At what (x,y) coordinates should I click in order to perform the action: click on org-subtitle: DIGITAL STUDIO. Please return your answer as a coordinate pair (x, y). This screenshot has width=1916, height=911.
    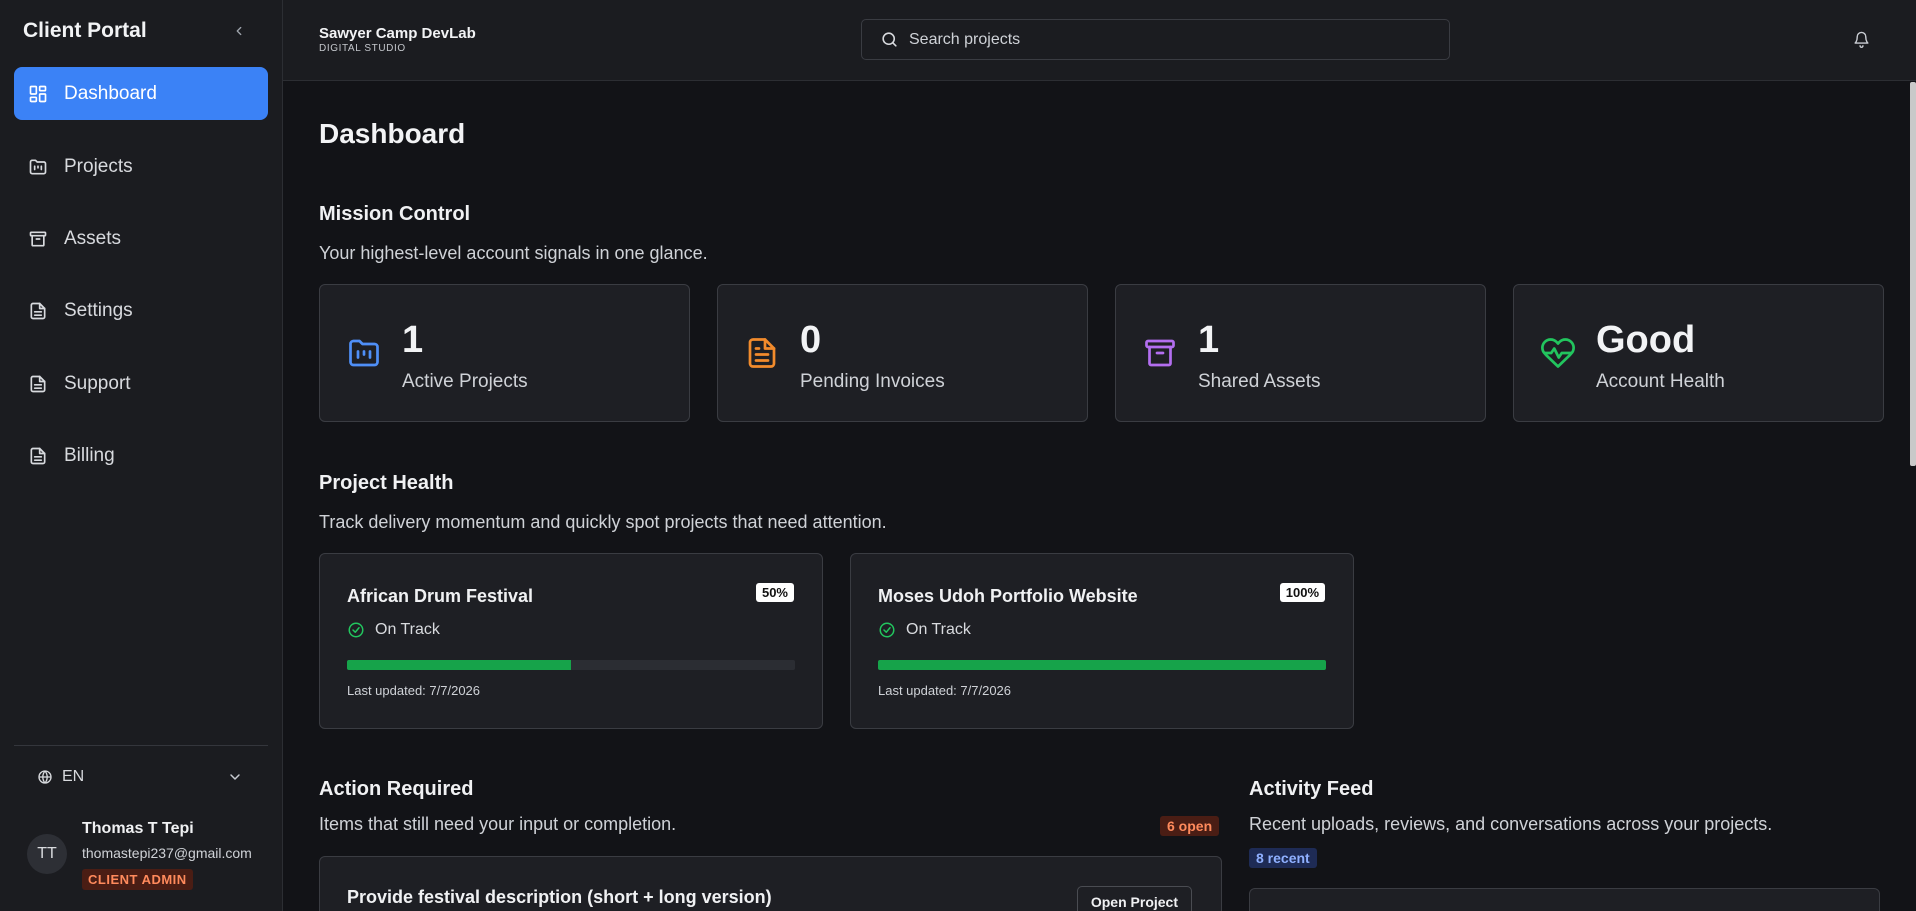
    Looking at the image, I should click on (362, 48).